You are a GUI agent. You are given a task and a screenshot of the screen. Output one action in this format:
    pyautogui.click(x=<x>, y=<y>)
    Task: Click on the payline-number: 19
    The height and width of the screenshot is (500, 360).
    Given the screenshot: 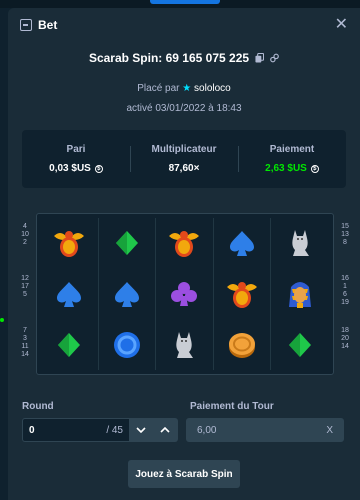 What is the action you would take?
    pyautogui.click(x=345, y=302)
    